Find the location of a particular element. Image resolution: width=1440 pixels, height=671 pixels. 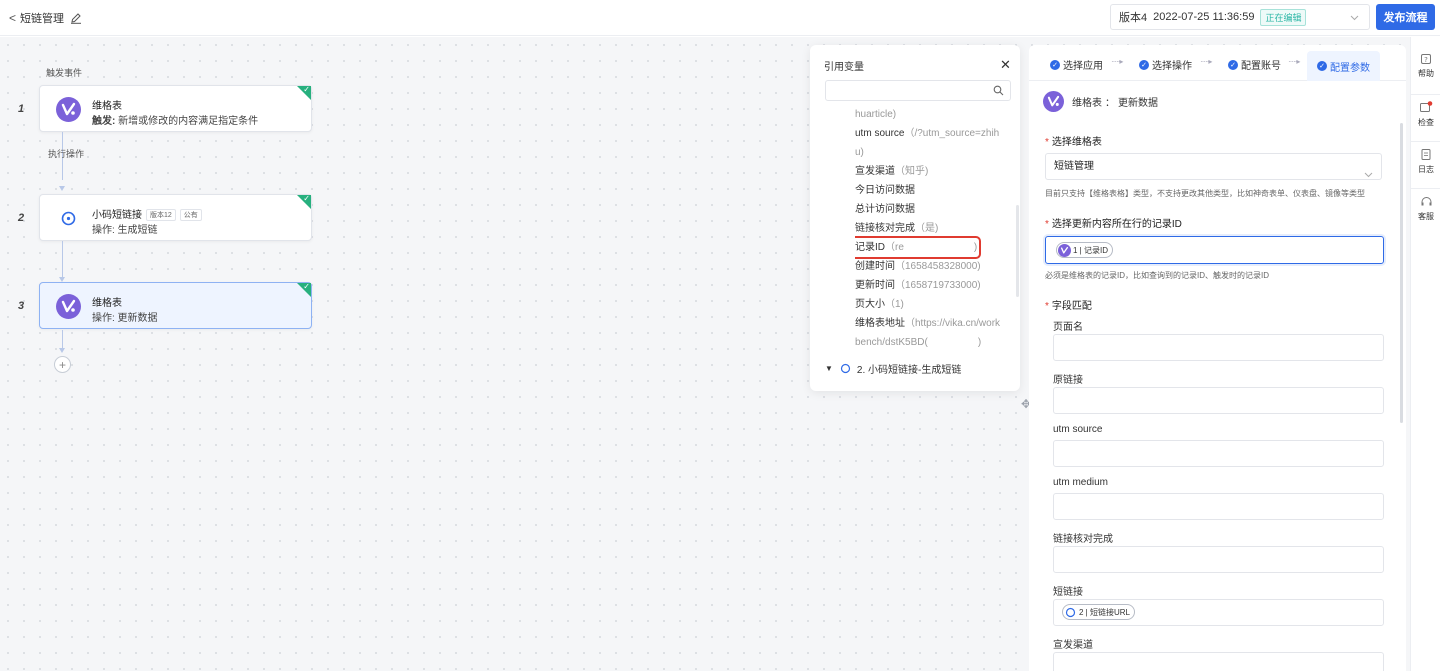

top-bar: < 短链管理 版本4 2022-07-25 11:36:59 正在编辑 发布流程 is located at coordinates (720, 18).